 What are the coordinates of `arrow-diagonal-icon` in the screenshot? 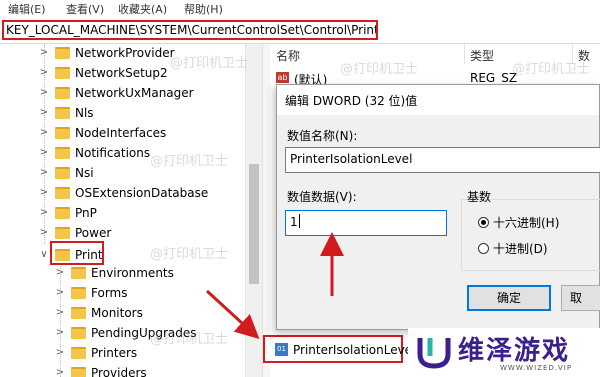 It's located at (232, 314).